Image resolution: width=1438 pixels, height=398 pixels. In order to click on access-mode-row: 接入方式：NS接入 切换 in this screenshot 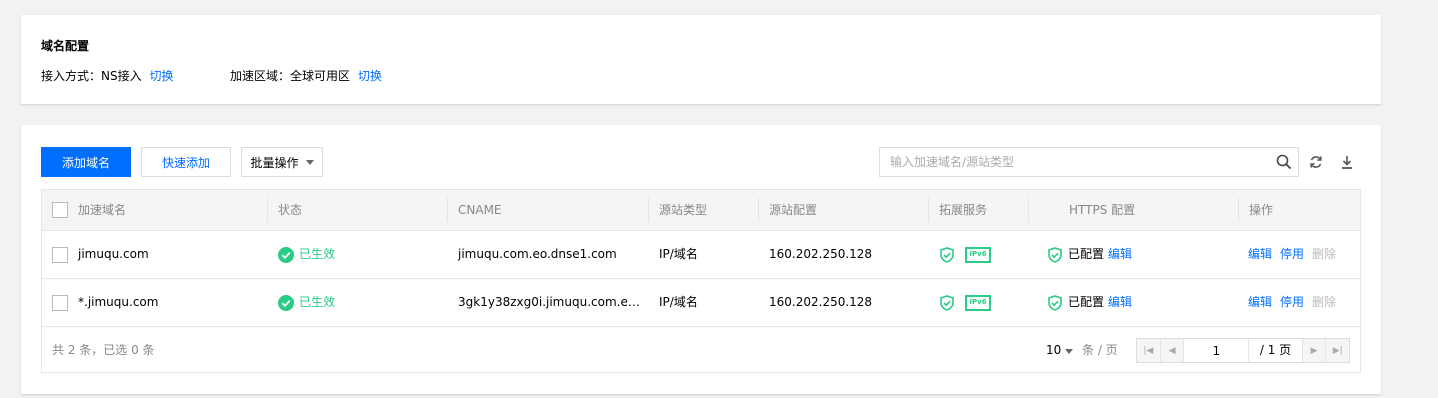, I will do `click(107, 75)`.